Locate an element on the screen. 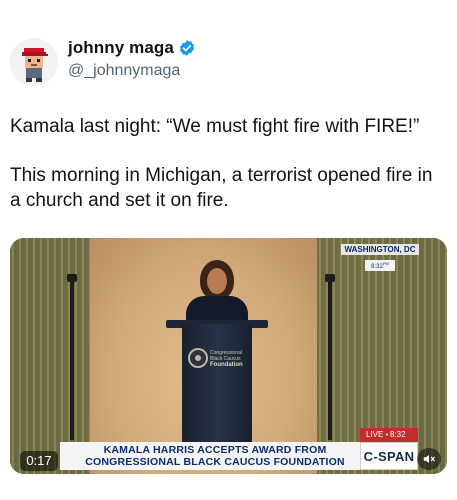  avatar is located at coordinates (34, 62).